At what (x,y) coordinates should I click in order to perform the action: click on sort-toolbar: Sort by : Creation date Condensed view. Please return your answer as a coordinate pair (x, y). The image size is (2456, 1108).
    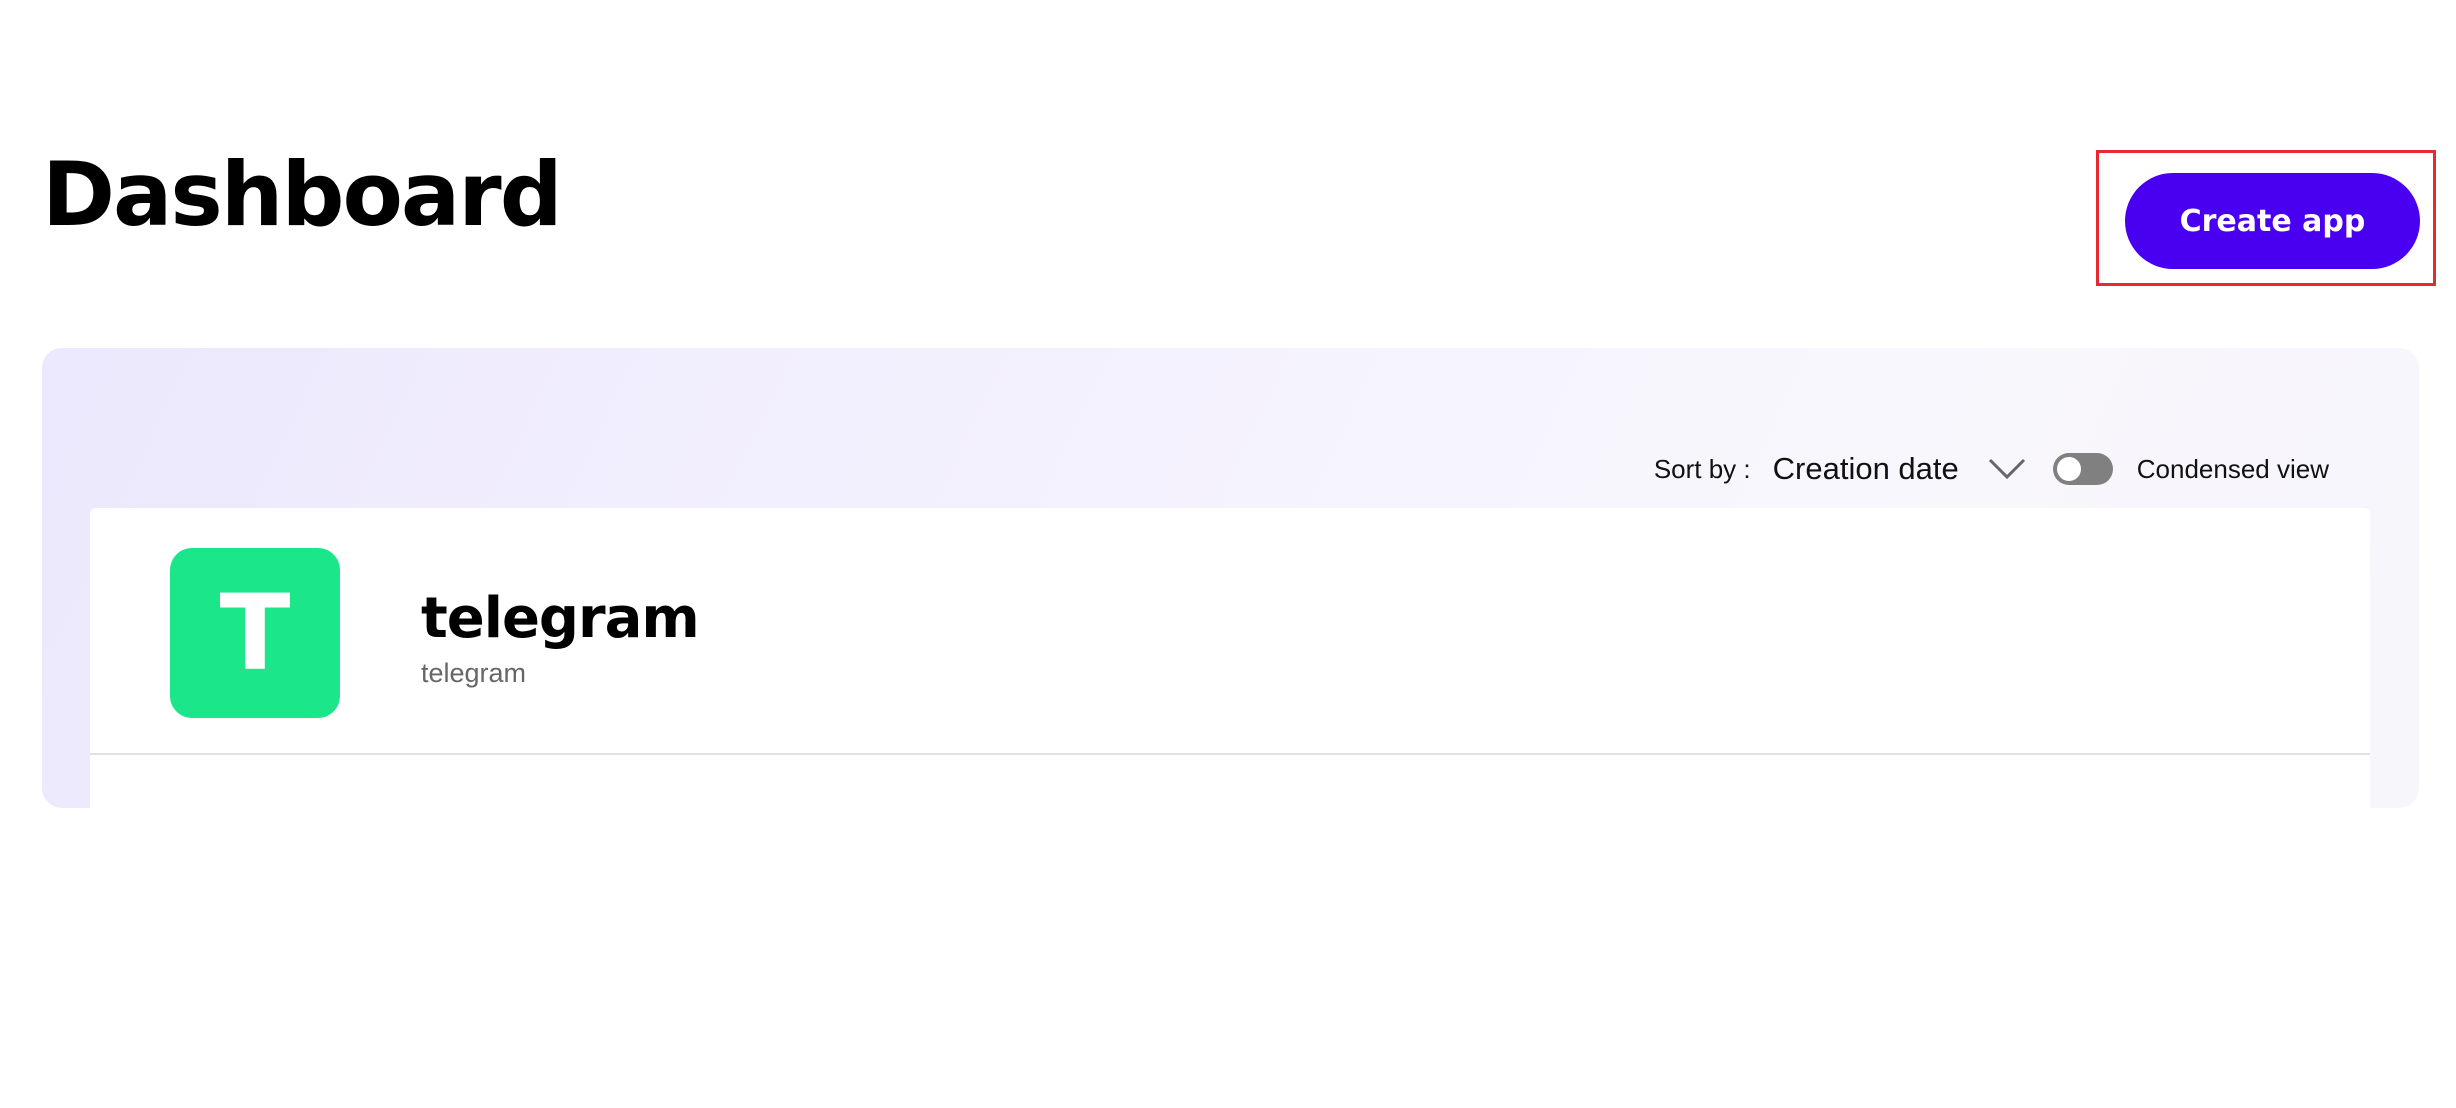
    Looking at the image, I should click on (1991, 469).